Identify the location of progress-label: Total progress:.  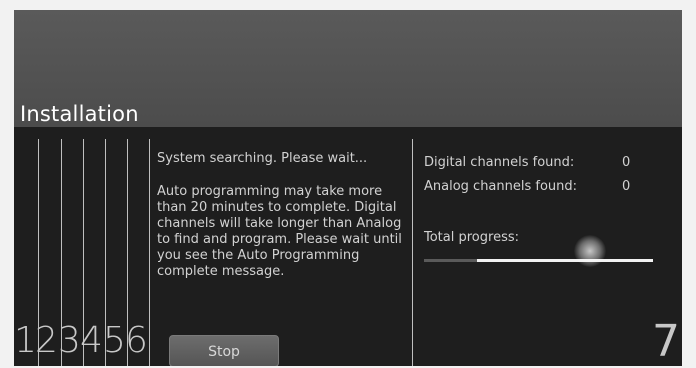
(471, 237).